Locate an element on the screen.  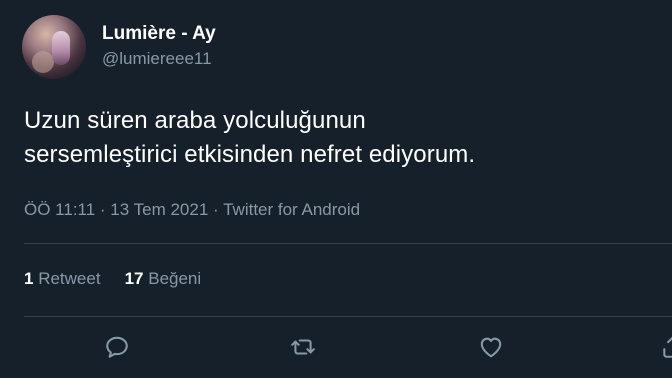
avatar is located at coordinates (54, 47).